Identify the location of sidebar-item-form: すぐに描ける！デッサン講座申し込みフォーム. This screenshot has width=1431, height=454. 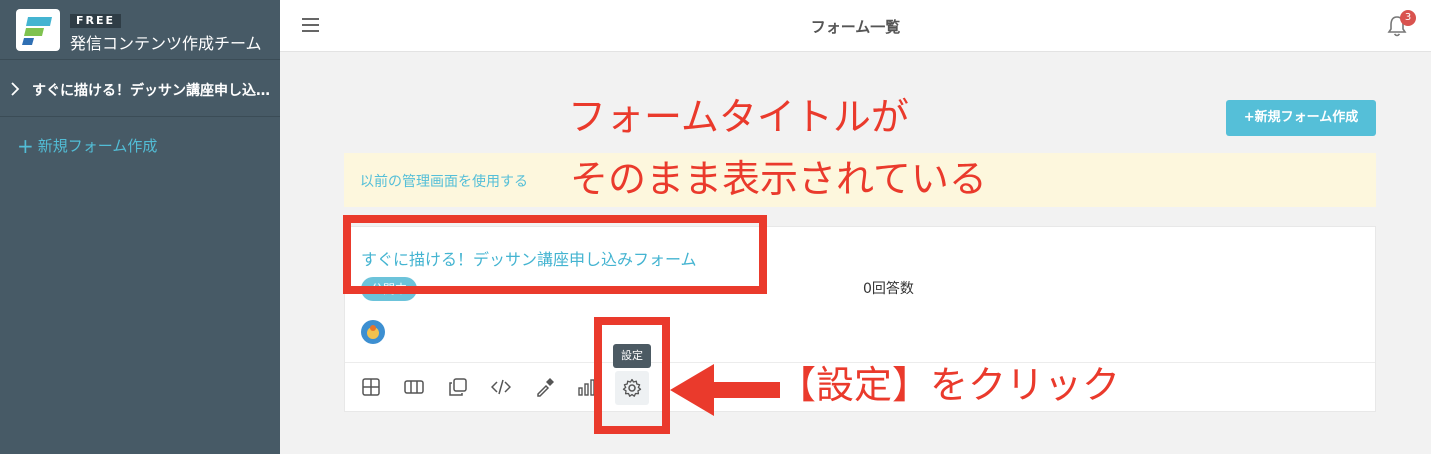
(140, 89).